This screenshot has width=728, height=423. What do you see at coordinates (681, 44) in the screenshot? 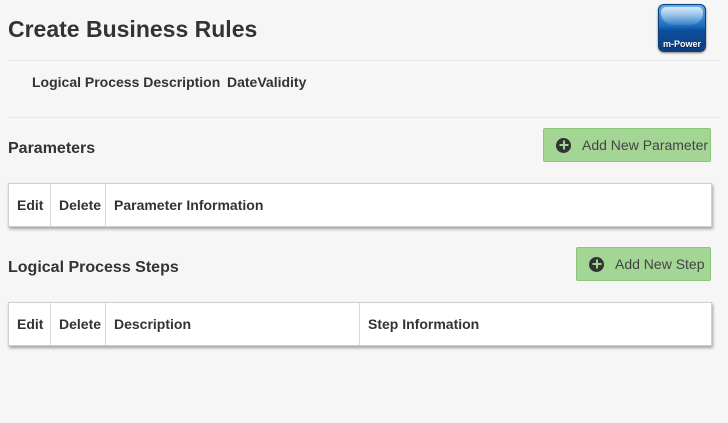
I see `logo-text: m-Power` at bounding box center [681, 44].